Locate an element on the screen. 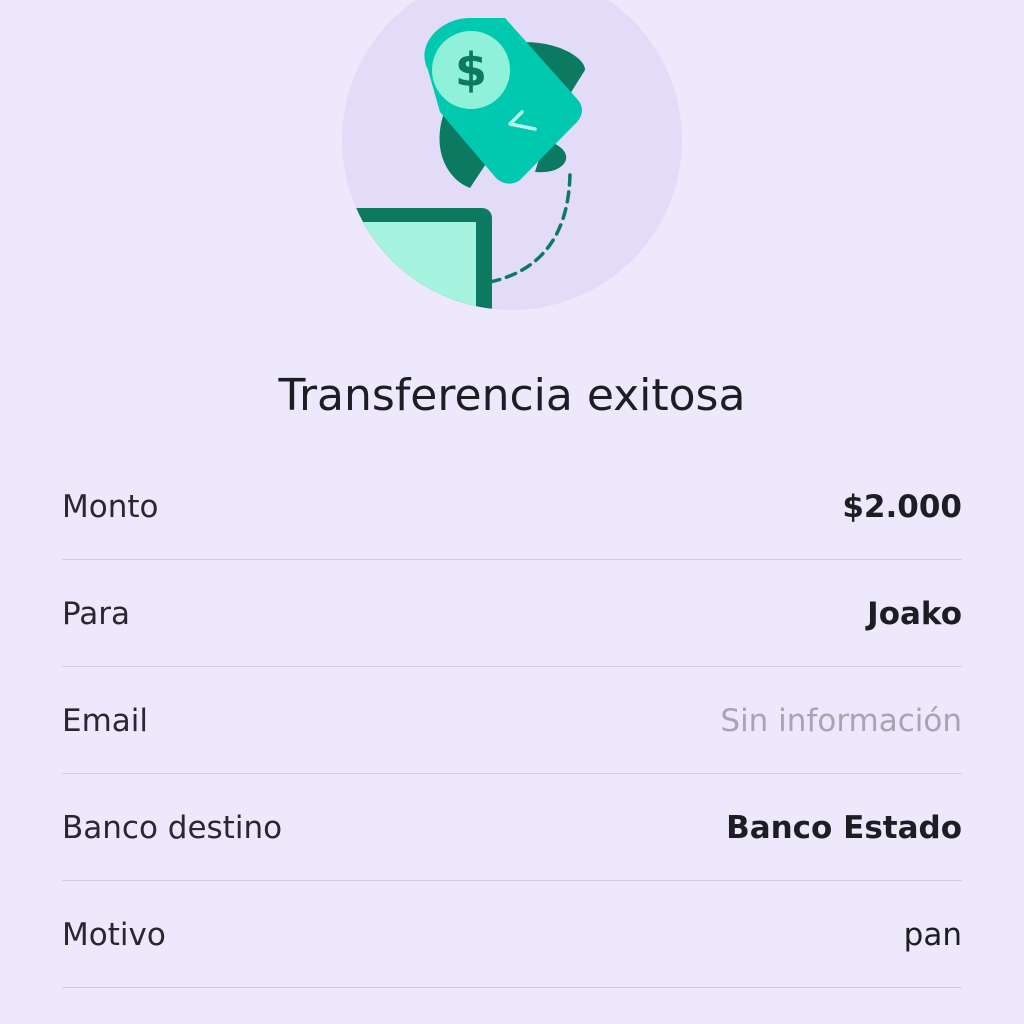 The width and height of the screenshot is (1024, 1024). detail-value-bank: Banco Estado is located at coordinates (844, 828).